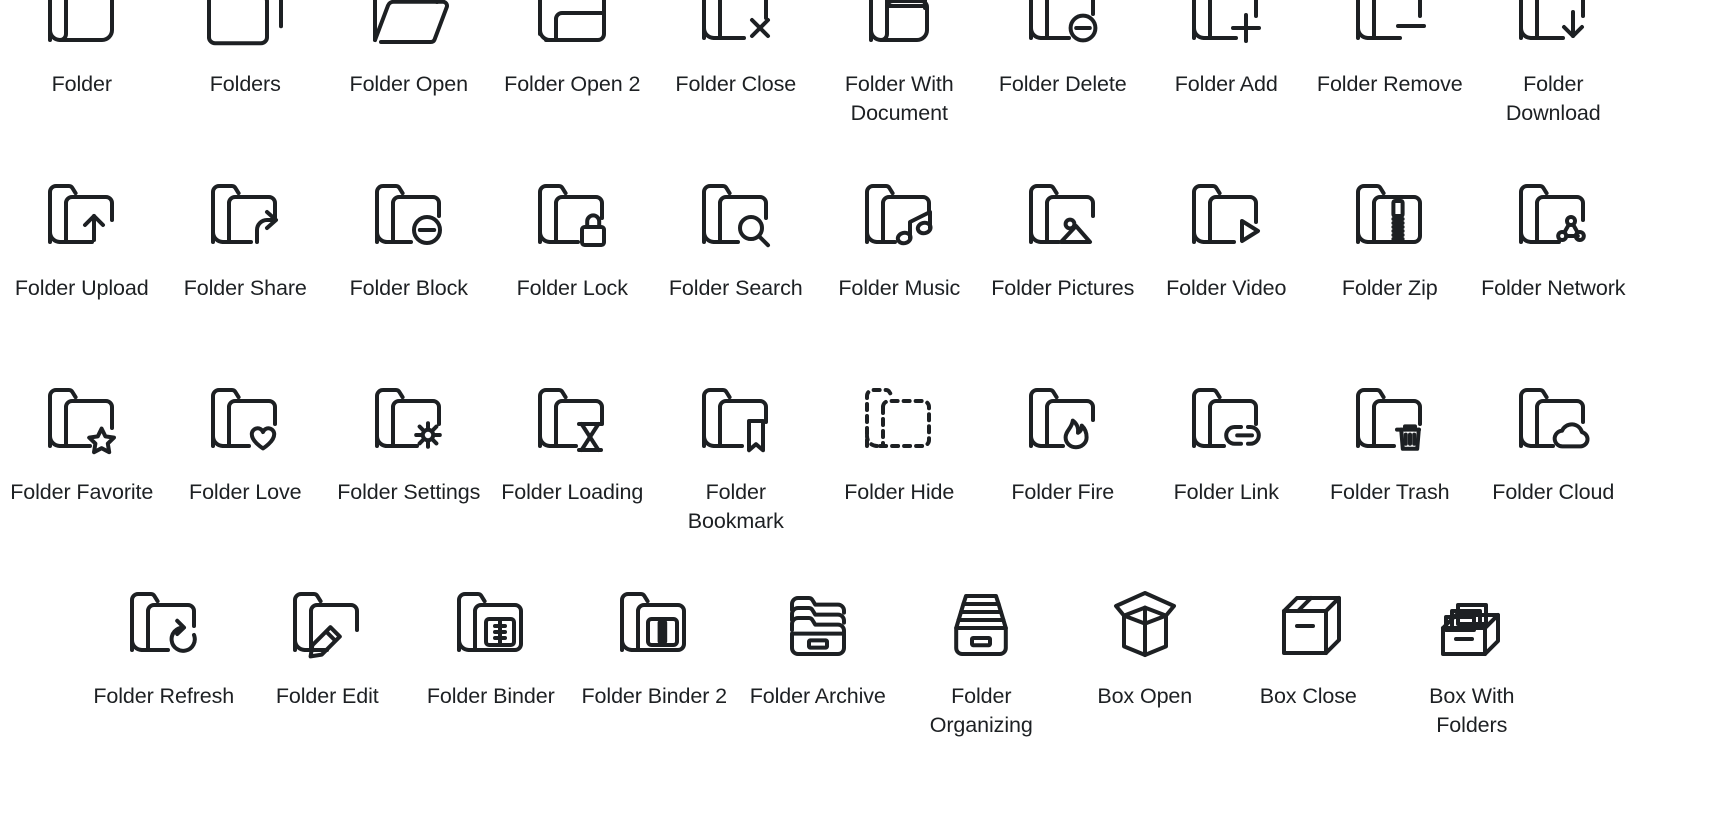 The height and width of the screenshot is (822, 1736). What do you see at coordinates (1472, 710) in the screenshot?
I see `icon-label: Box With Folders` at bounding box center [1472, 710].